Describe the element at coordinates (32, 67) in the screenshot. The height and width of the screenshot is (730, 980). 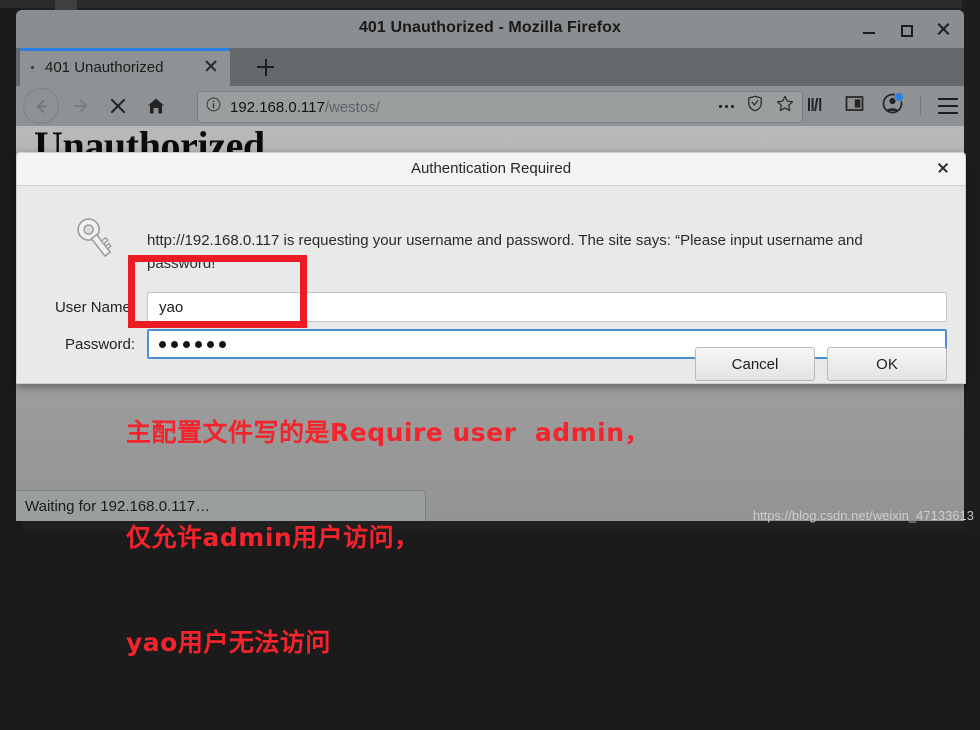
I see `tab-favicon` at that location.